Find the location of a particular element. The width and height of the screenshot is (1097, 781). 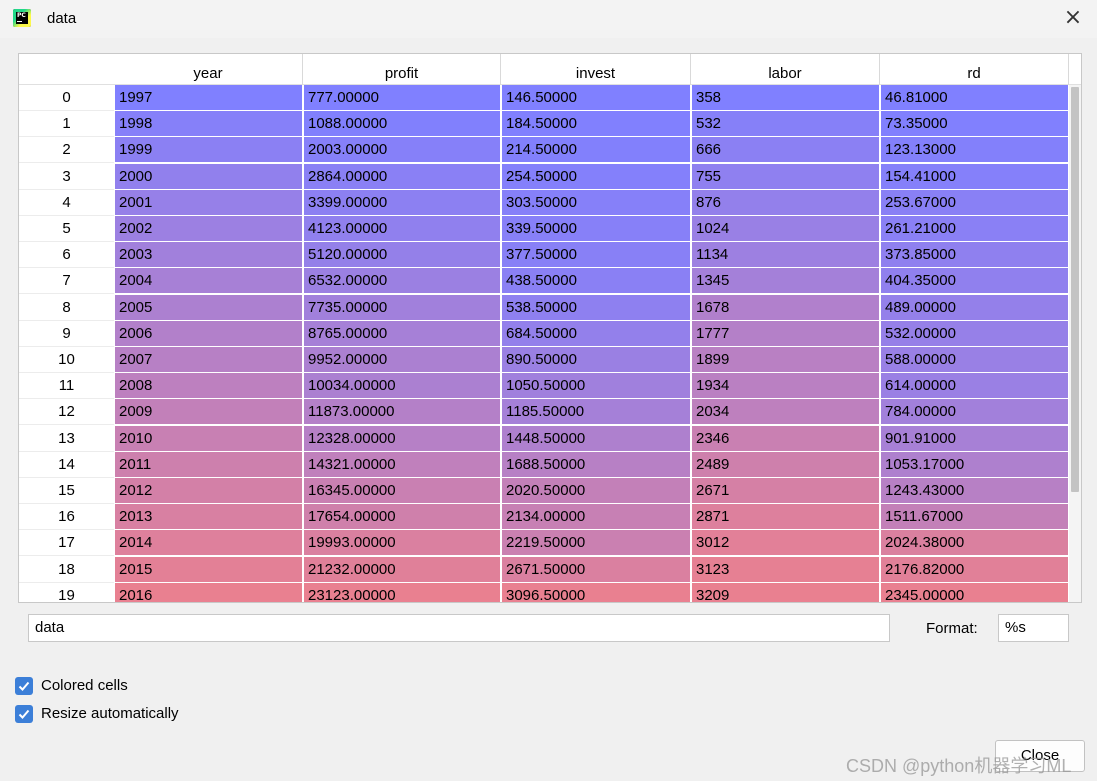

table-cell-labor: 1024 is located at coordinates (785, 228).